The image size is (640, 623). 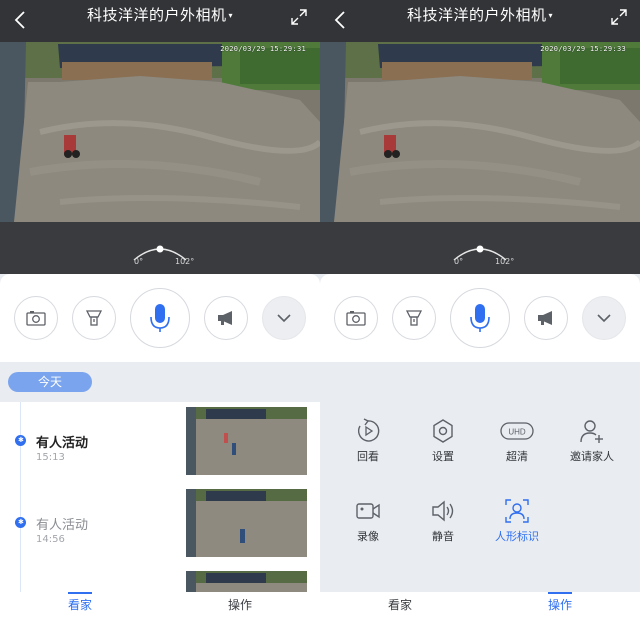 What do you see at coordinates (368, 511) in the screenshot?
I see `record-icon` at bounding box center [368, 511].